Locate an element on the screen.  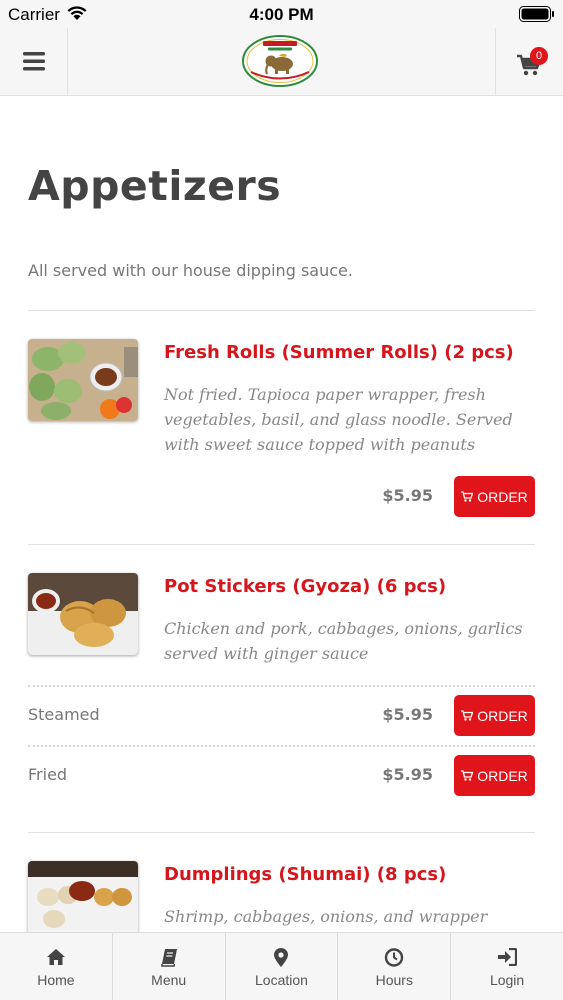
cart-count-badge: 0 is located at coordinates (539, 56).